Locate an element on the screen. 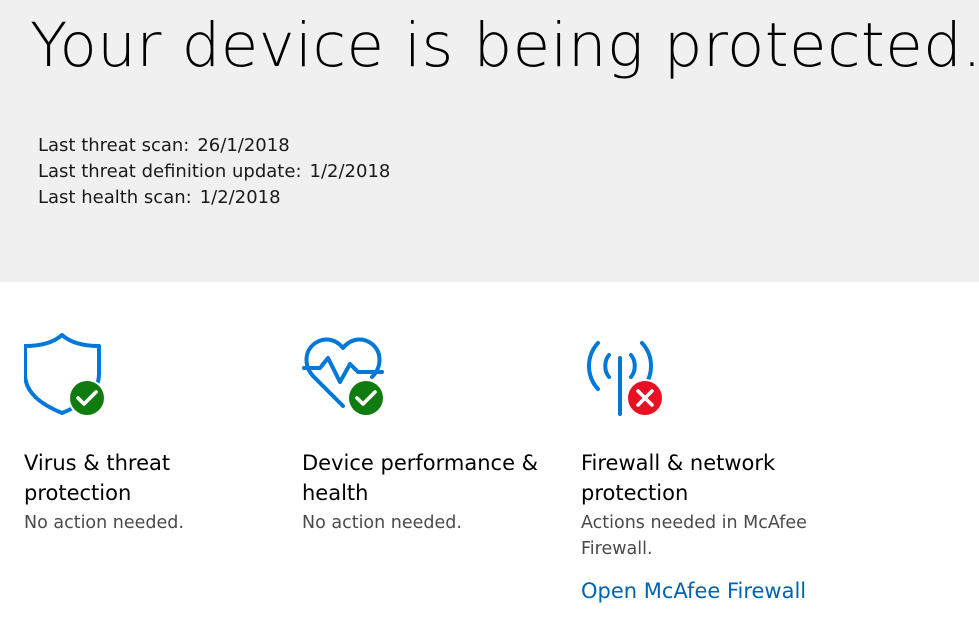 The height and width of the screenshot is (640, 979). scan-label: Last health scan: is located at coordinates (115, 197).